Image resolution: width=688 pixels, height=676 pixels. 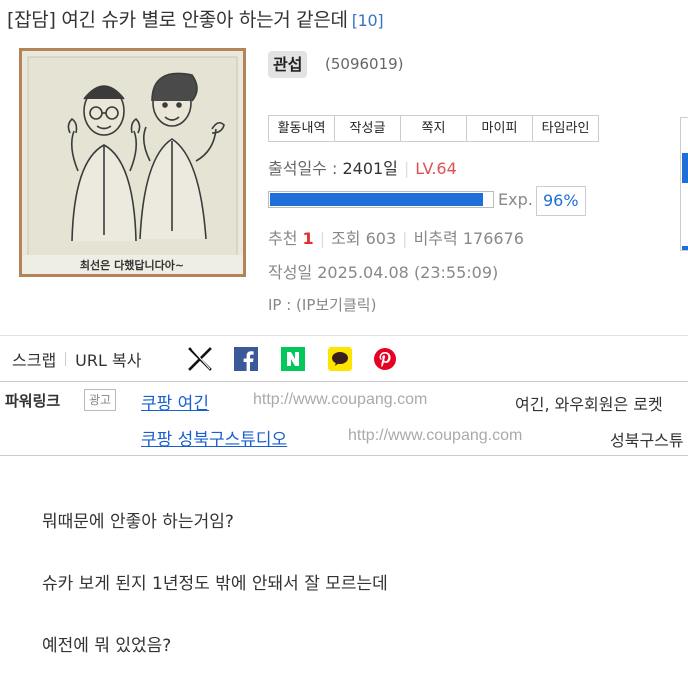 What do you see at coordinates (364, 64) in the screenshot?
I see `user-id: (5096019)` at bounding box center [364, 64].